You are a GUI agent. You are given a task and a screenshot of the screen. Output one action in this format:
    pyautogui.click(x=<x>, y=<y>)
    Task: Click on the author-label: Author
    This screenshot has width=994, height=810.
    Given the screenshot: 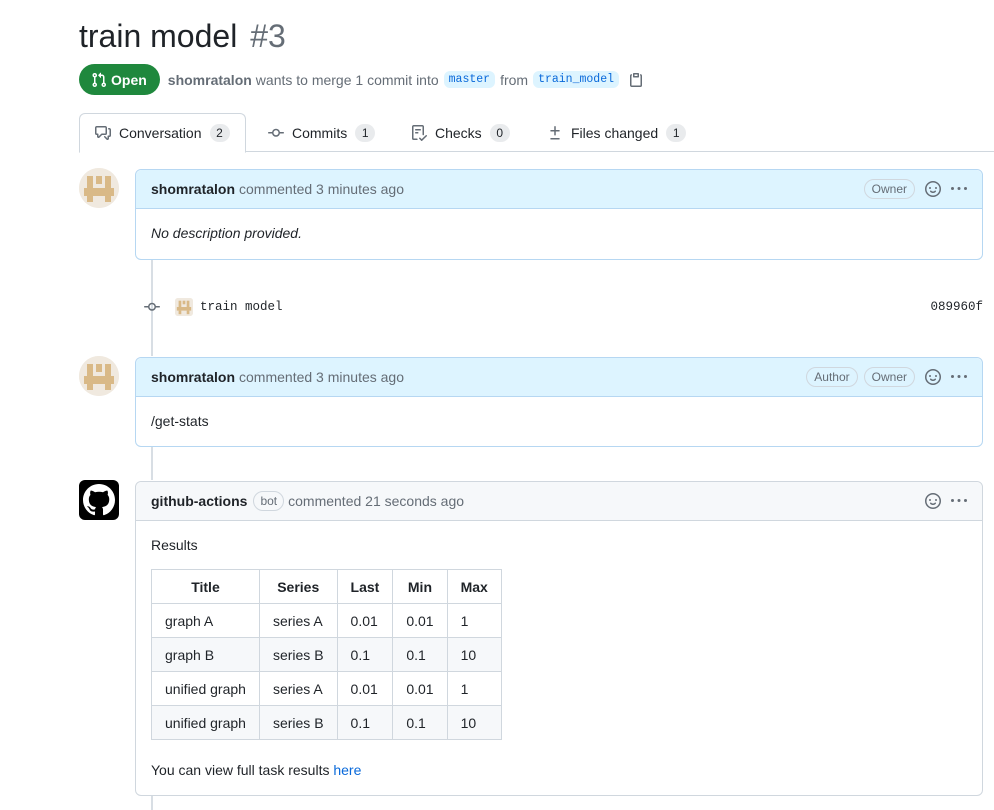 What is the action you would take?
    pyautogui.click(x=832, y=377)
    